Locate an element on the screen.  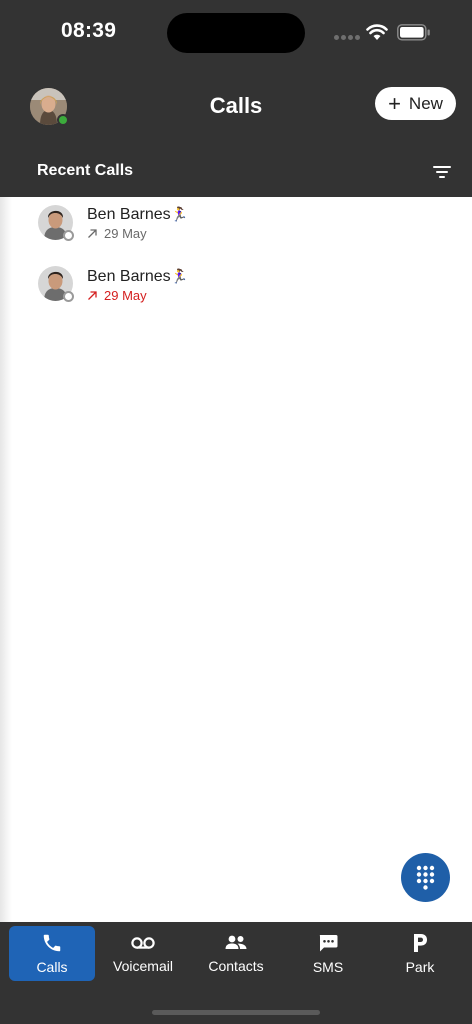
wifi-icon is located at coordinates (377, 32).